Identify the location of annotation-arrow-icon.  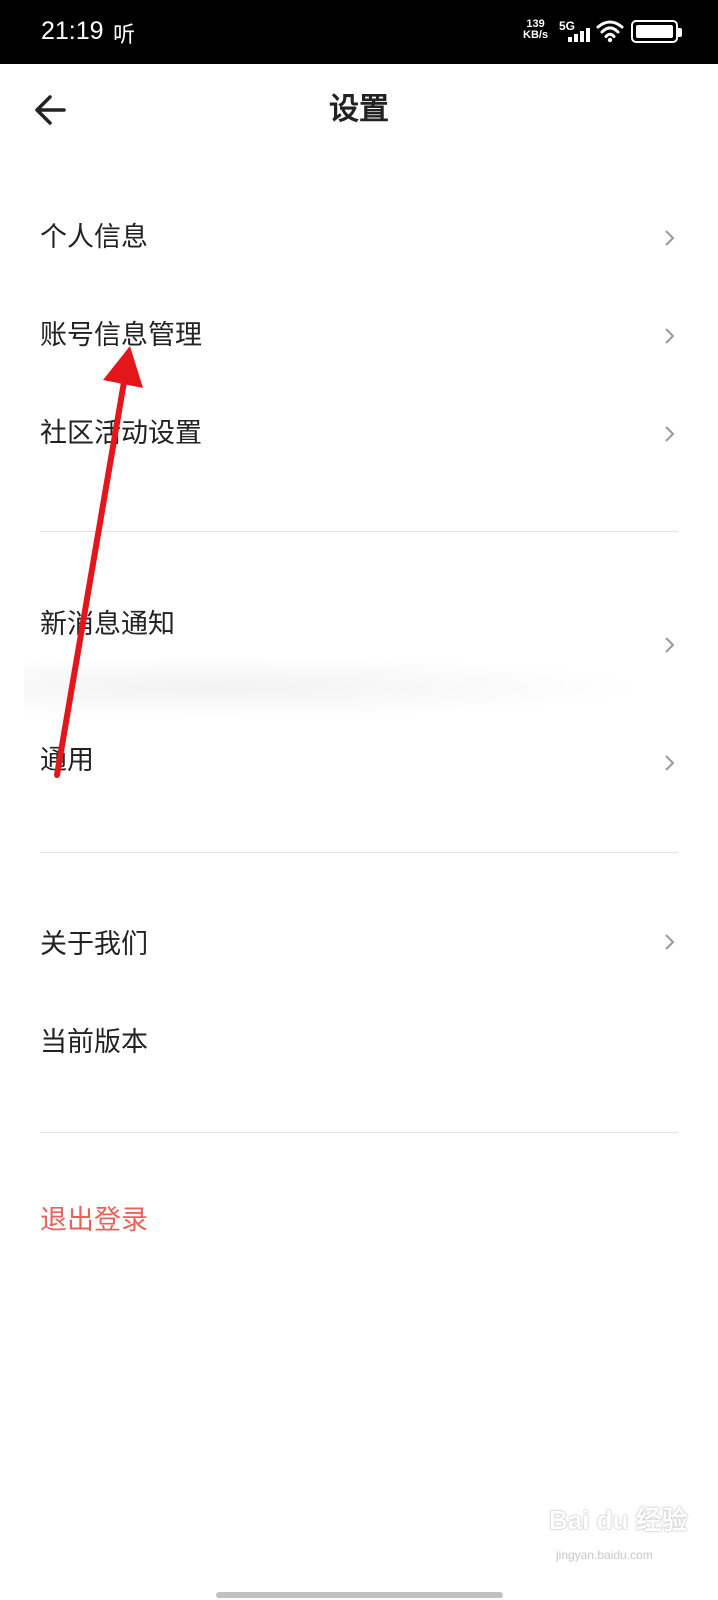
(98, 562).